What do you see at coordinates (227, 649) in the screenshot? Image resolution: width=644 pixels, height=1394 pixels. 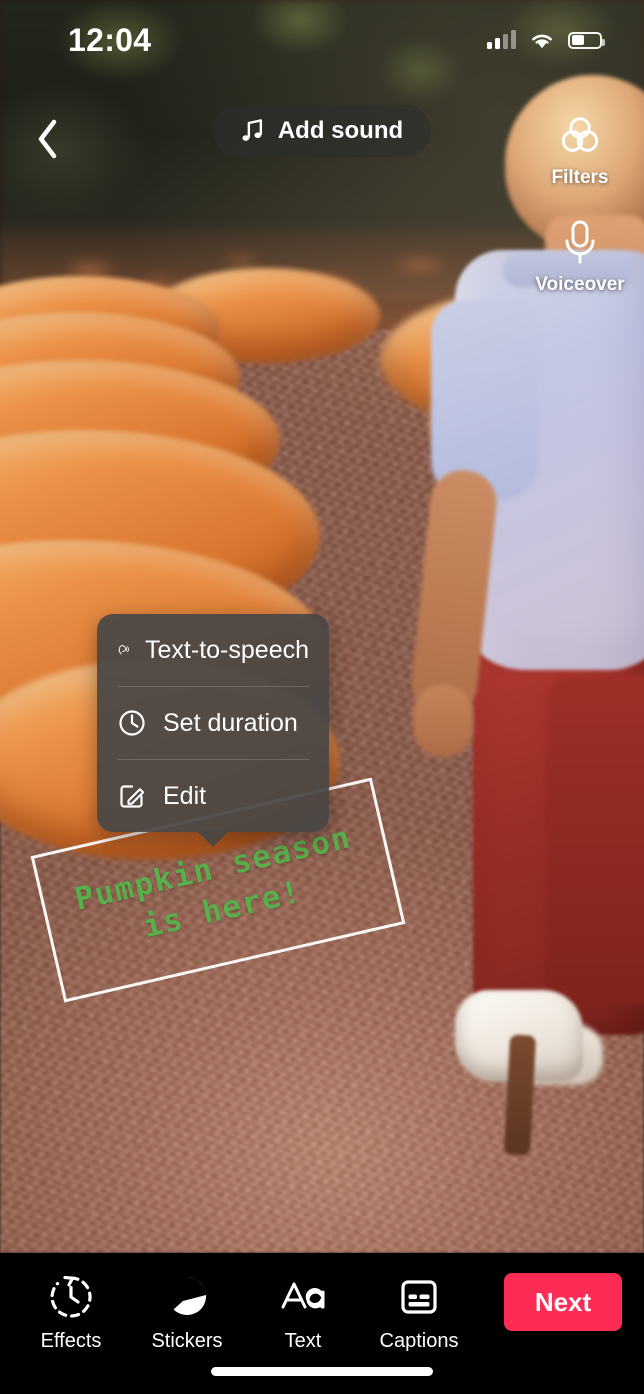 I see `menu-label: Text-to-speech` at bounding box center [227, 649].